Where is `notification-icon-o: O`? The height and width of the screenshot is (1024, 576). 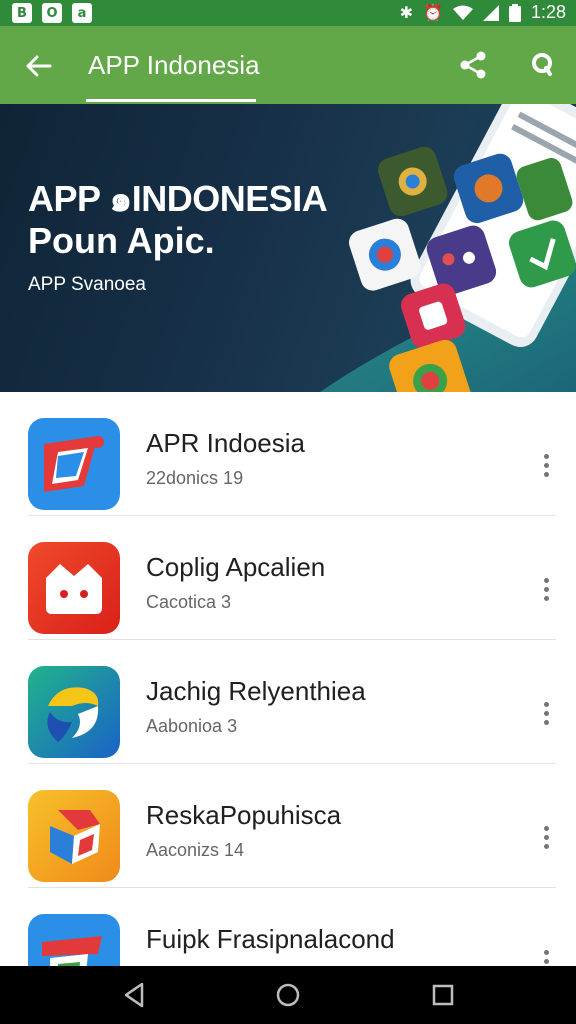
notification-icon-o: O is located at coordinates (52, 13).